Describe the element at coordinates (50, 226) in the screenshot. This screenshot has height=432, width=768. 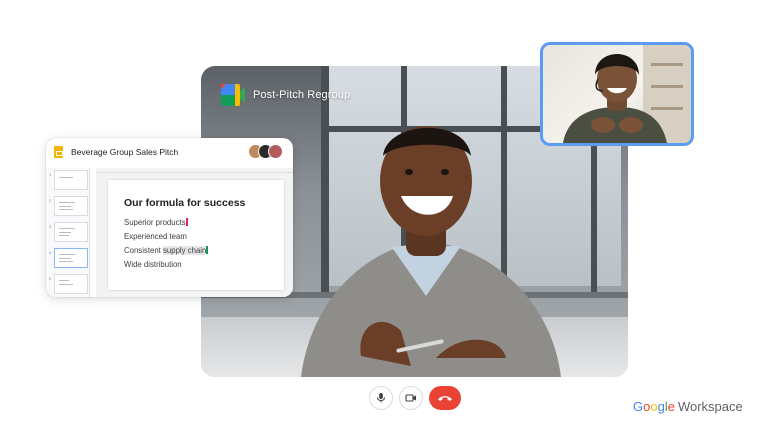
I see `thumbnail-number: 3` at that location.